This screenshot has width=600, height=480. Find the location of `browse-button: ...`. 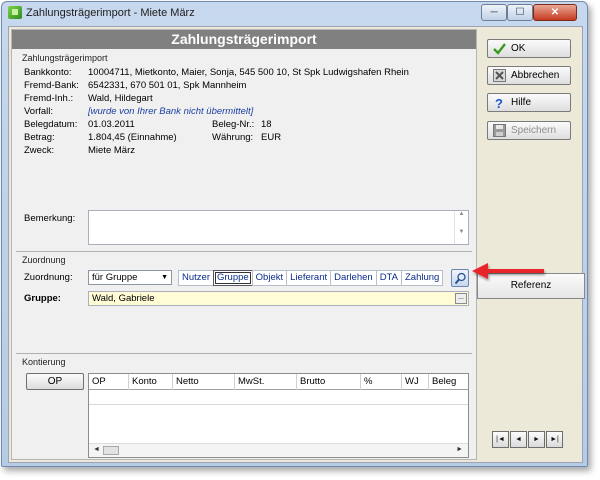

browse-button: ... is located at coordinates (461, 298).